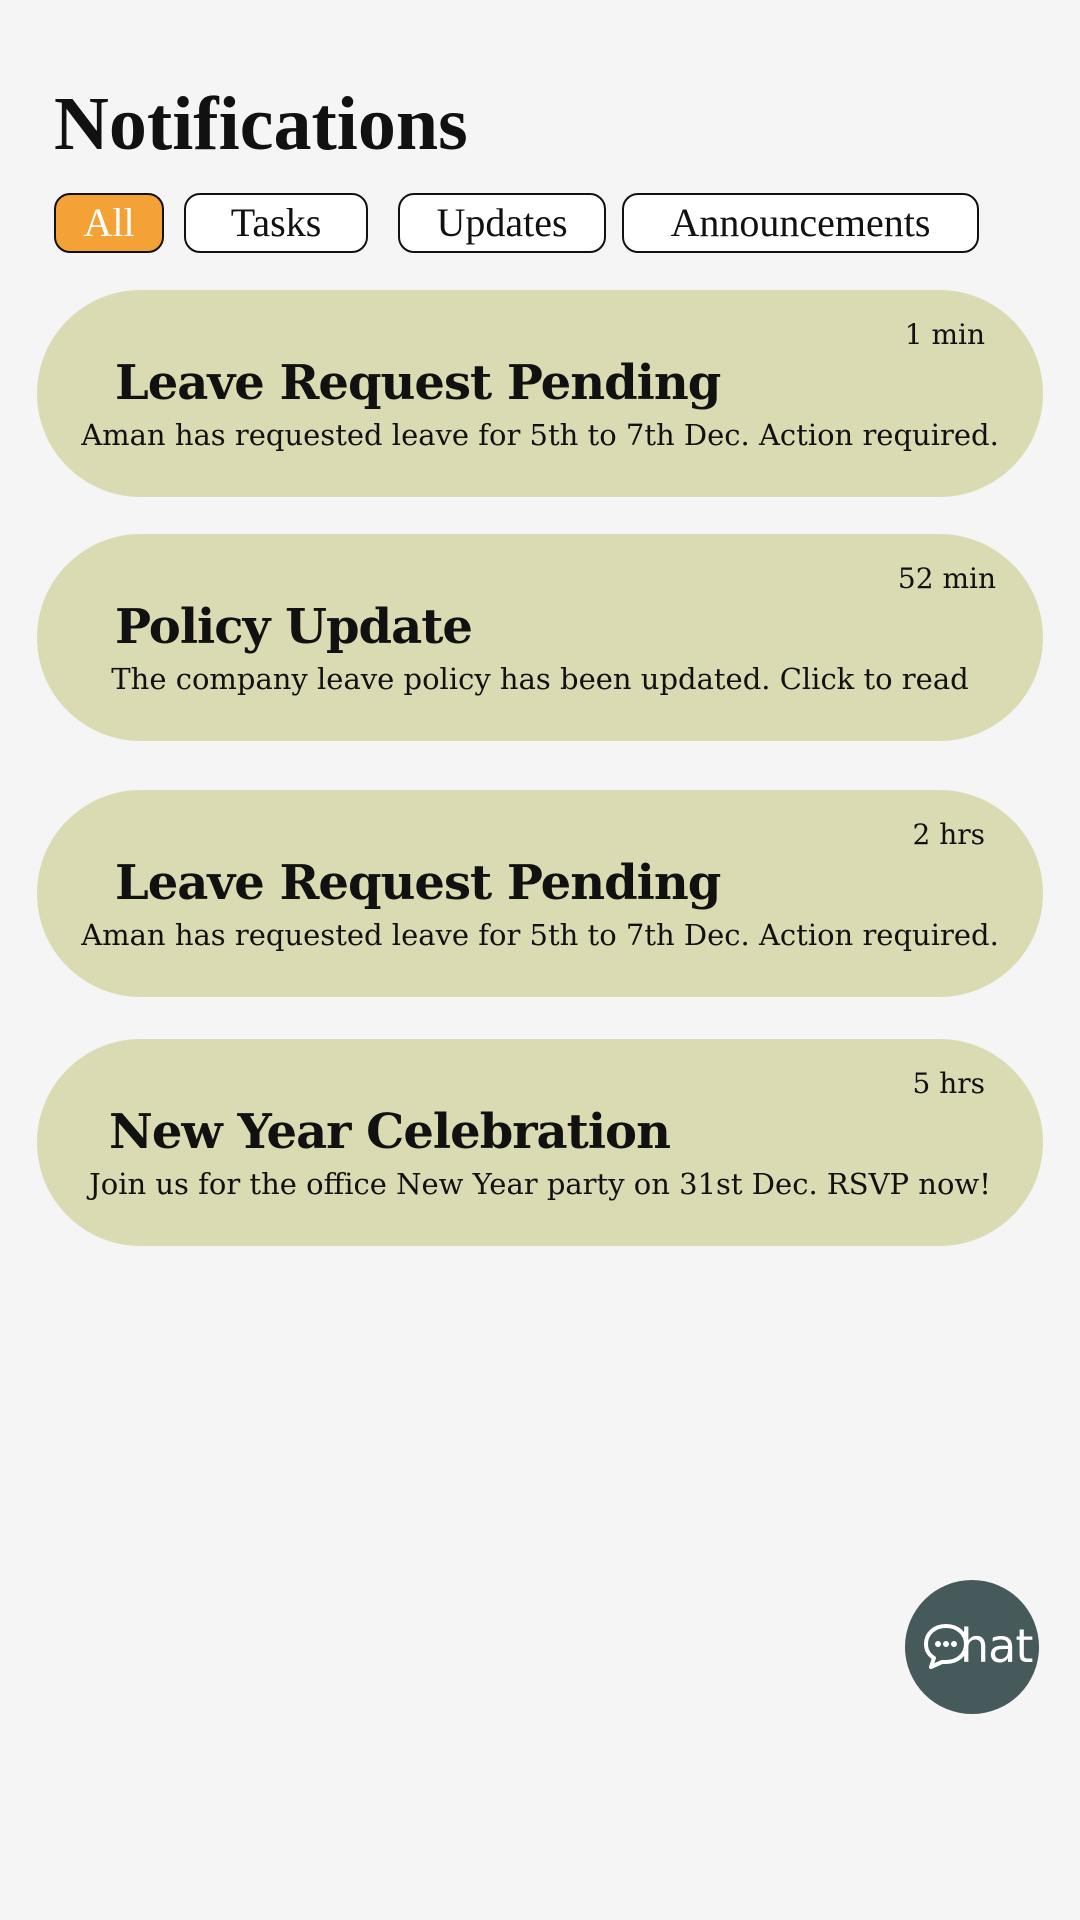  Describe the element at coordinates (948, 1083) in the screenshot. I see `notification-time: 5 hrs` at that location.